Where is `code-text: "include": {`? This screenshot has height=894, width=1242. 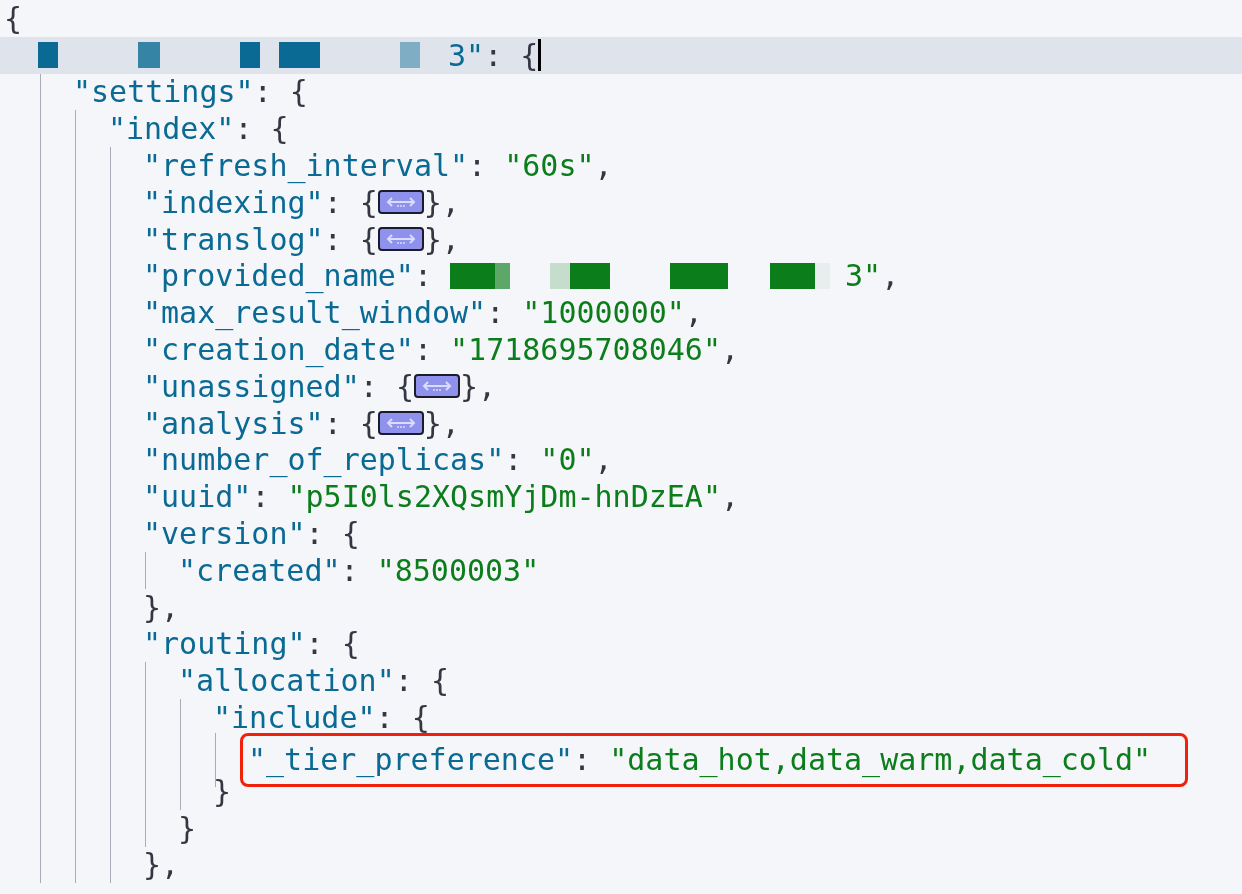
code-text: "include": { is located at coordinates (321, 718).